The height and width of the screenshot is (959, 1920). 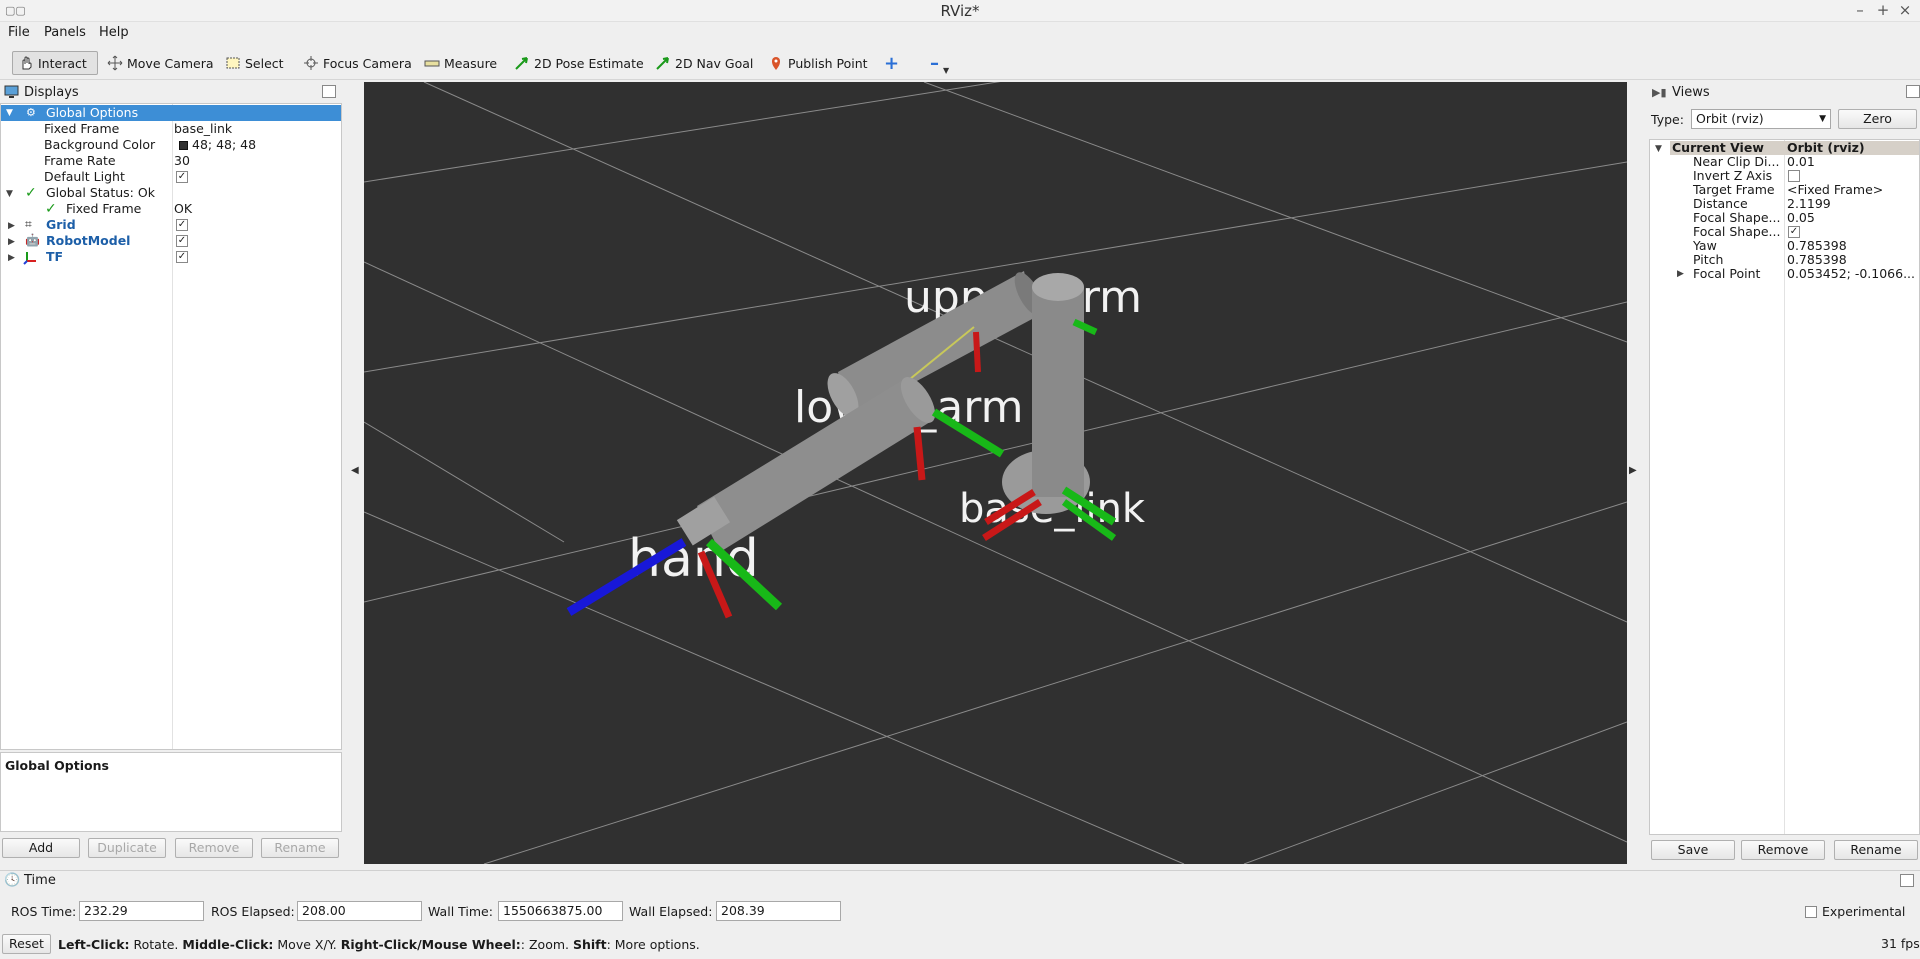 What do you see at coordinates (203, 129) in the screenshot?
I see `fixed-frame-value: base_link` at bounding box center [203, 129].